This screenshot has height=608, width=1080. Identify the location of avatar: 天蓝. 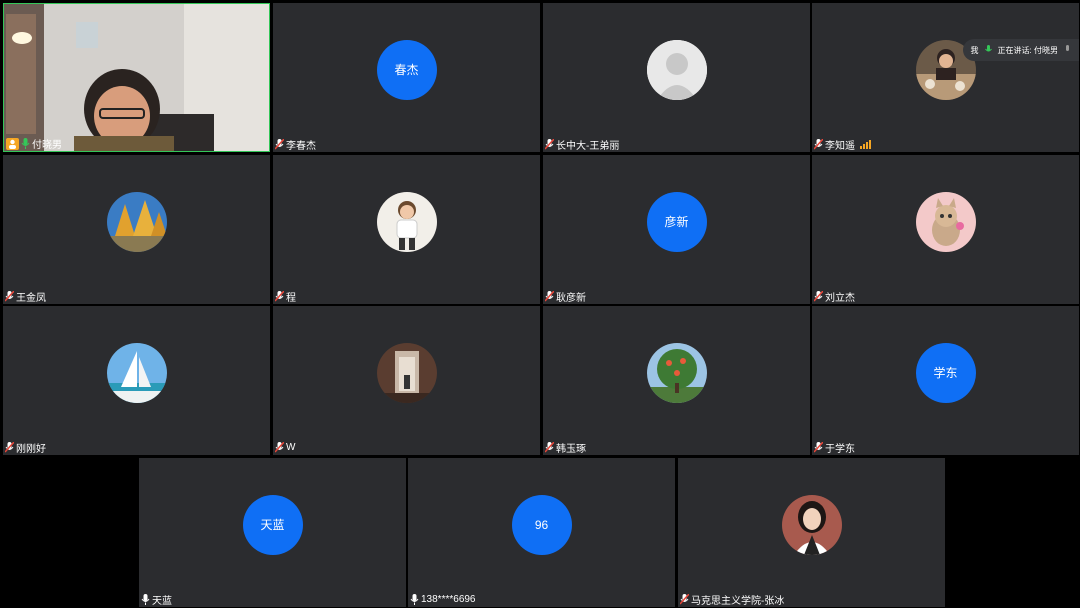
(272, 524).